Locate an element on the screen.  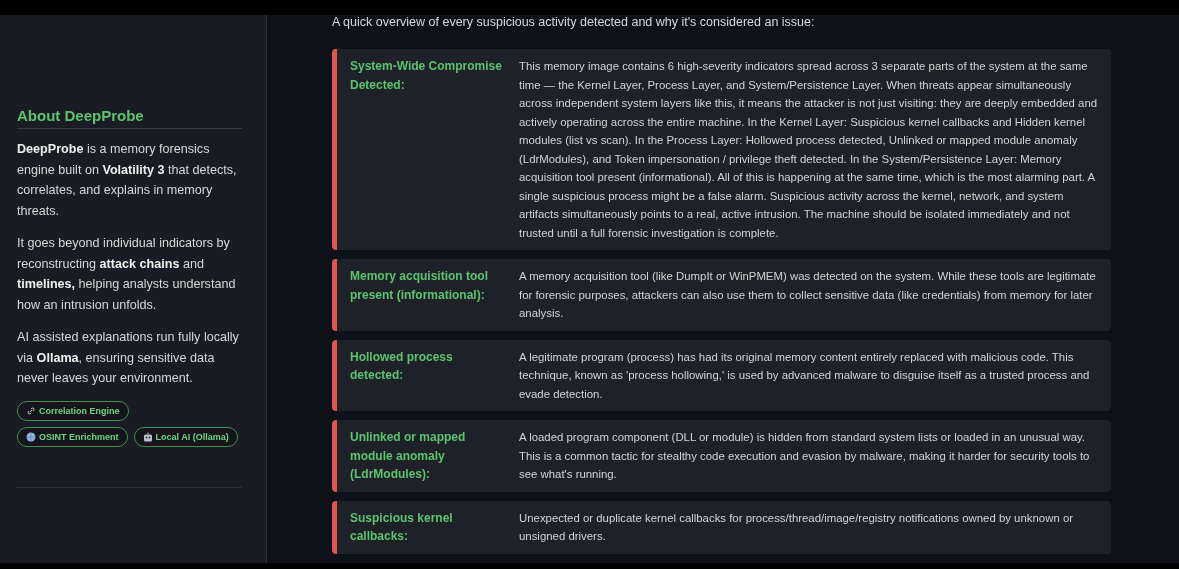
sidebar-paragraph: AI assisted explanations run fully locally via Ollama, ensuring sensitive data never leaves your environment. is located at coordinates (128, 358).